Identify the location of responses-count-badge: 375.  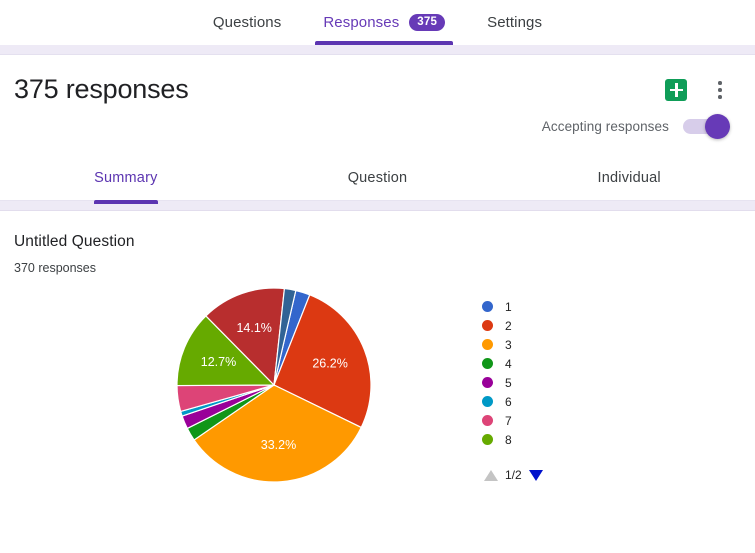
(427, 22).